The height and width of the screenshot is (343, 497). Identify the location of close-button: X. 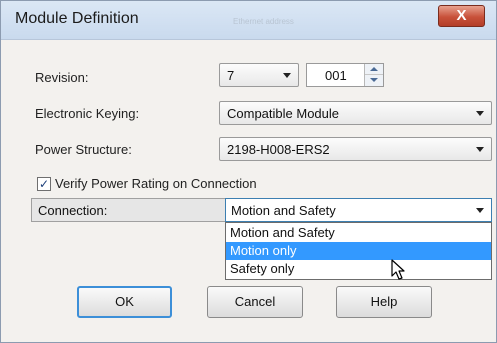
(461, 16).